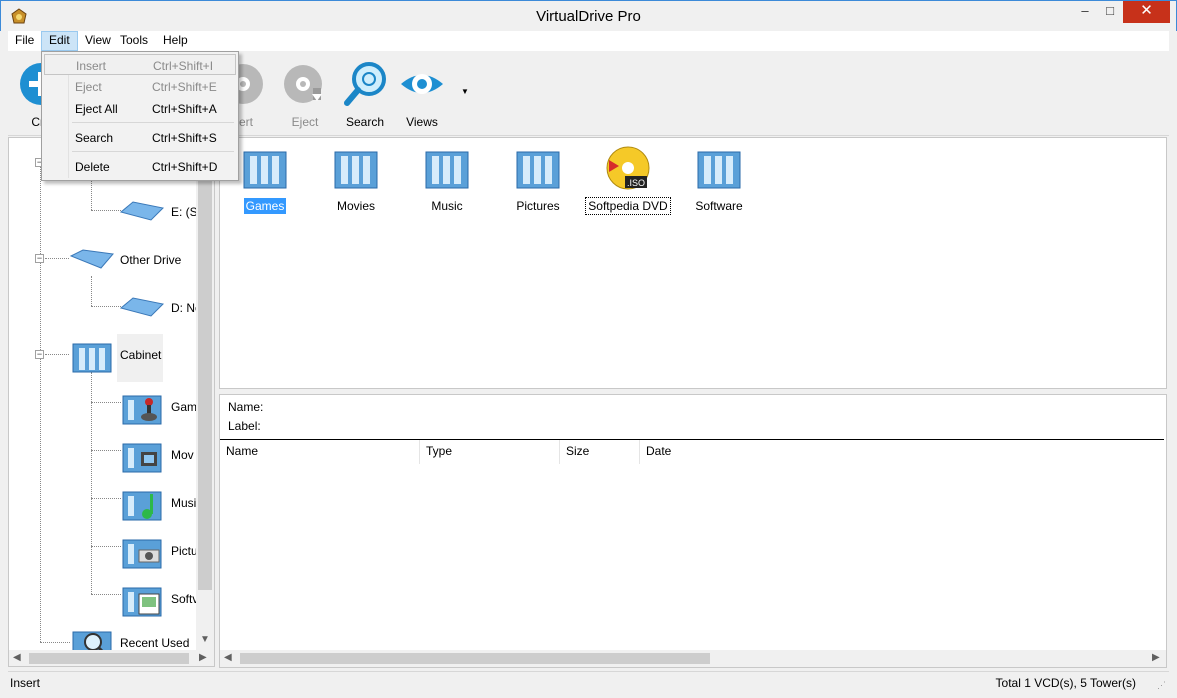 Image resolution: width=1177 pixels, height=698 pixels. I want to click on tree-item-games: Gam, so click(159, 408).